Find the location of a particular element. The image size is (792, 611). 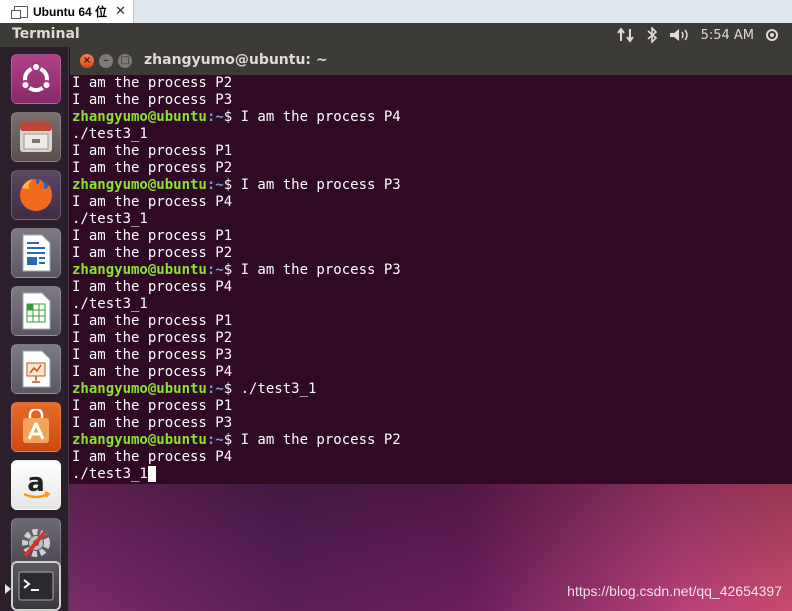

top-panel: Terminal 5:54 AM is located at coordinates (396, 35).